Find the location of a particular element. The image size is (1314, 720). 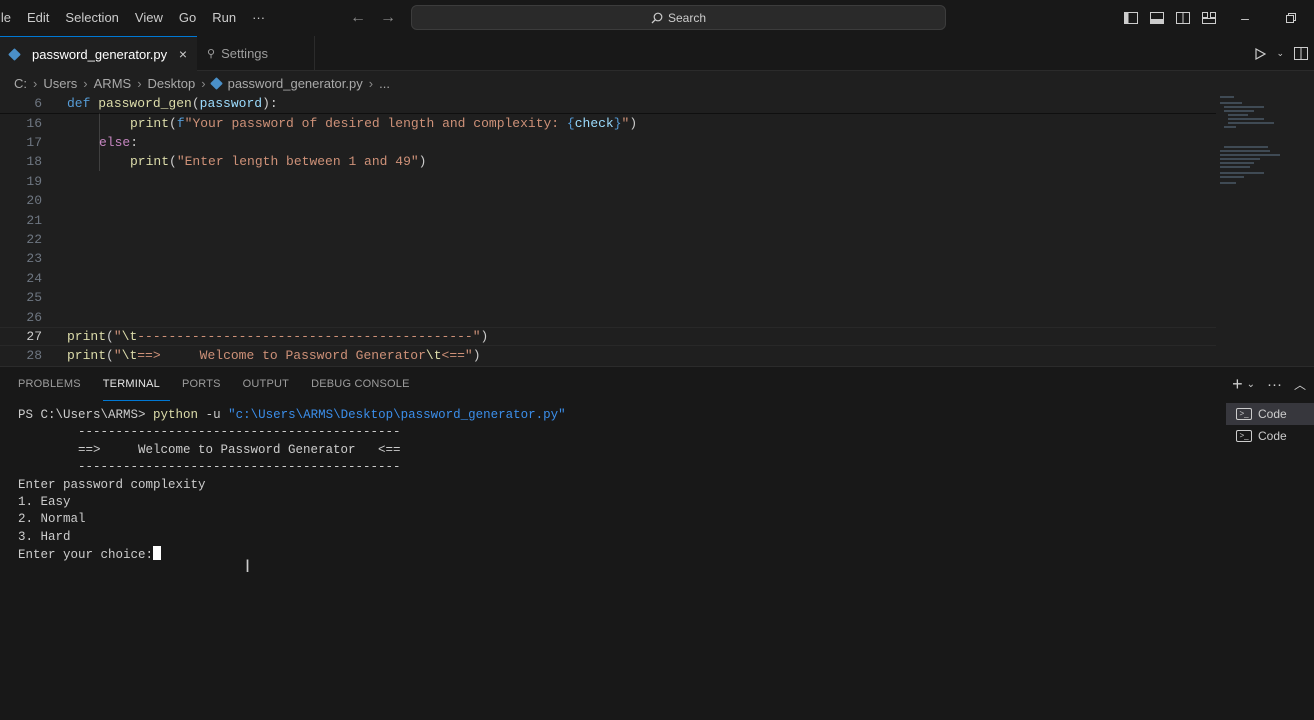

close-icon: × is located at coordinates (183, 54).